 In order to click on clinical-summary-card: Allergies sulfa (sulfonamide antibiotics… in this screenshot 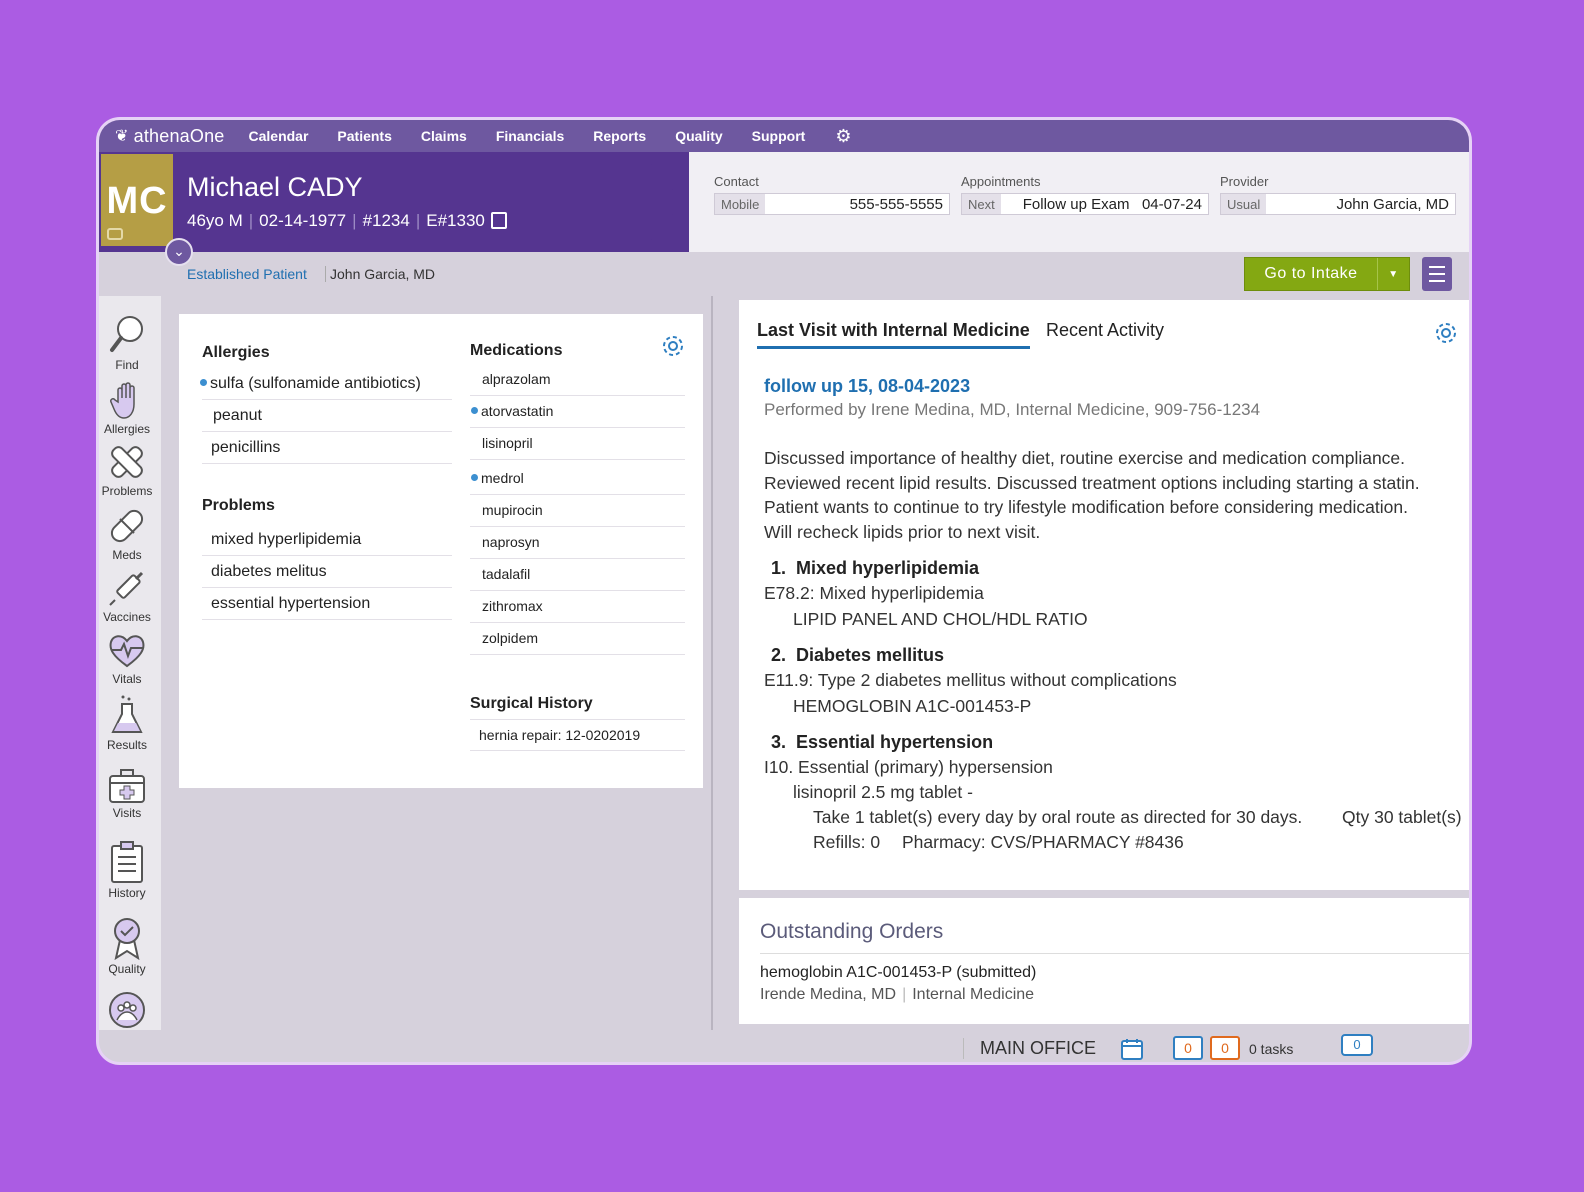, I will do `click(441, 551)`.